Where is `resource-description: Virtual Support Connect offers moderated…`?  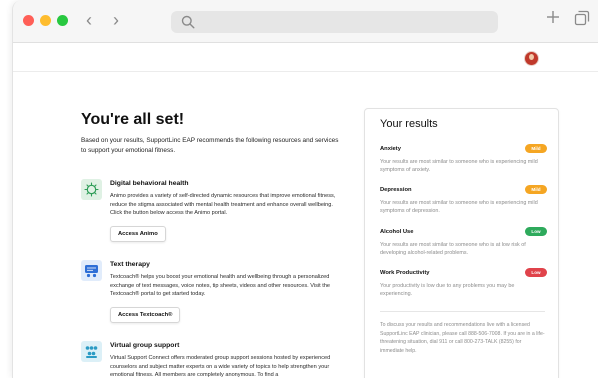 resource-description: Virtual Support Connect offers moderated… is located at coordinates (220, 366).